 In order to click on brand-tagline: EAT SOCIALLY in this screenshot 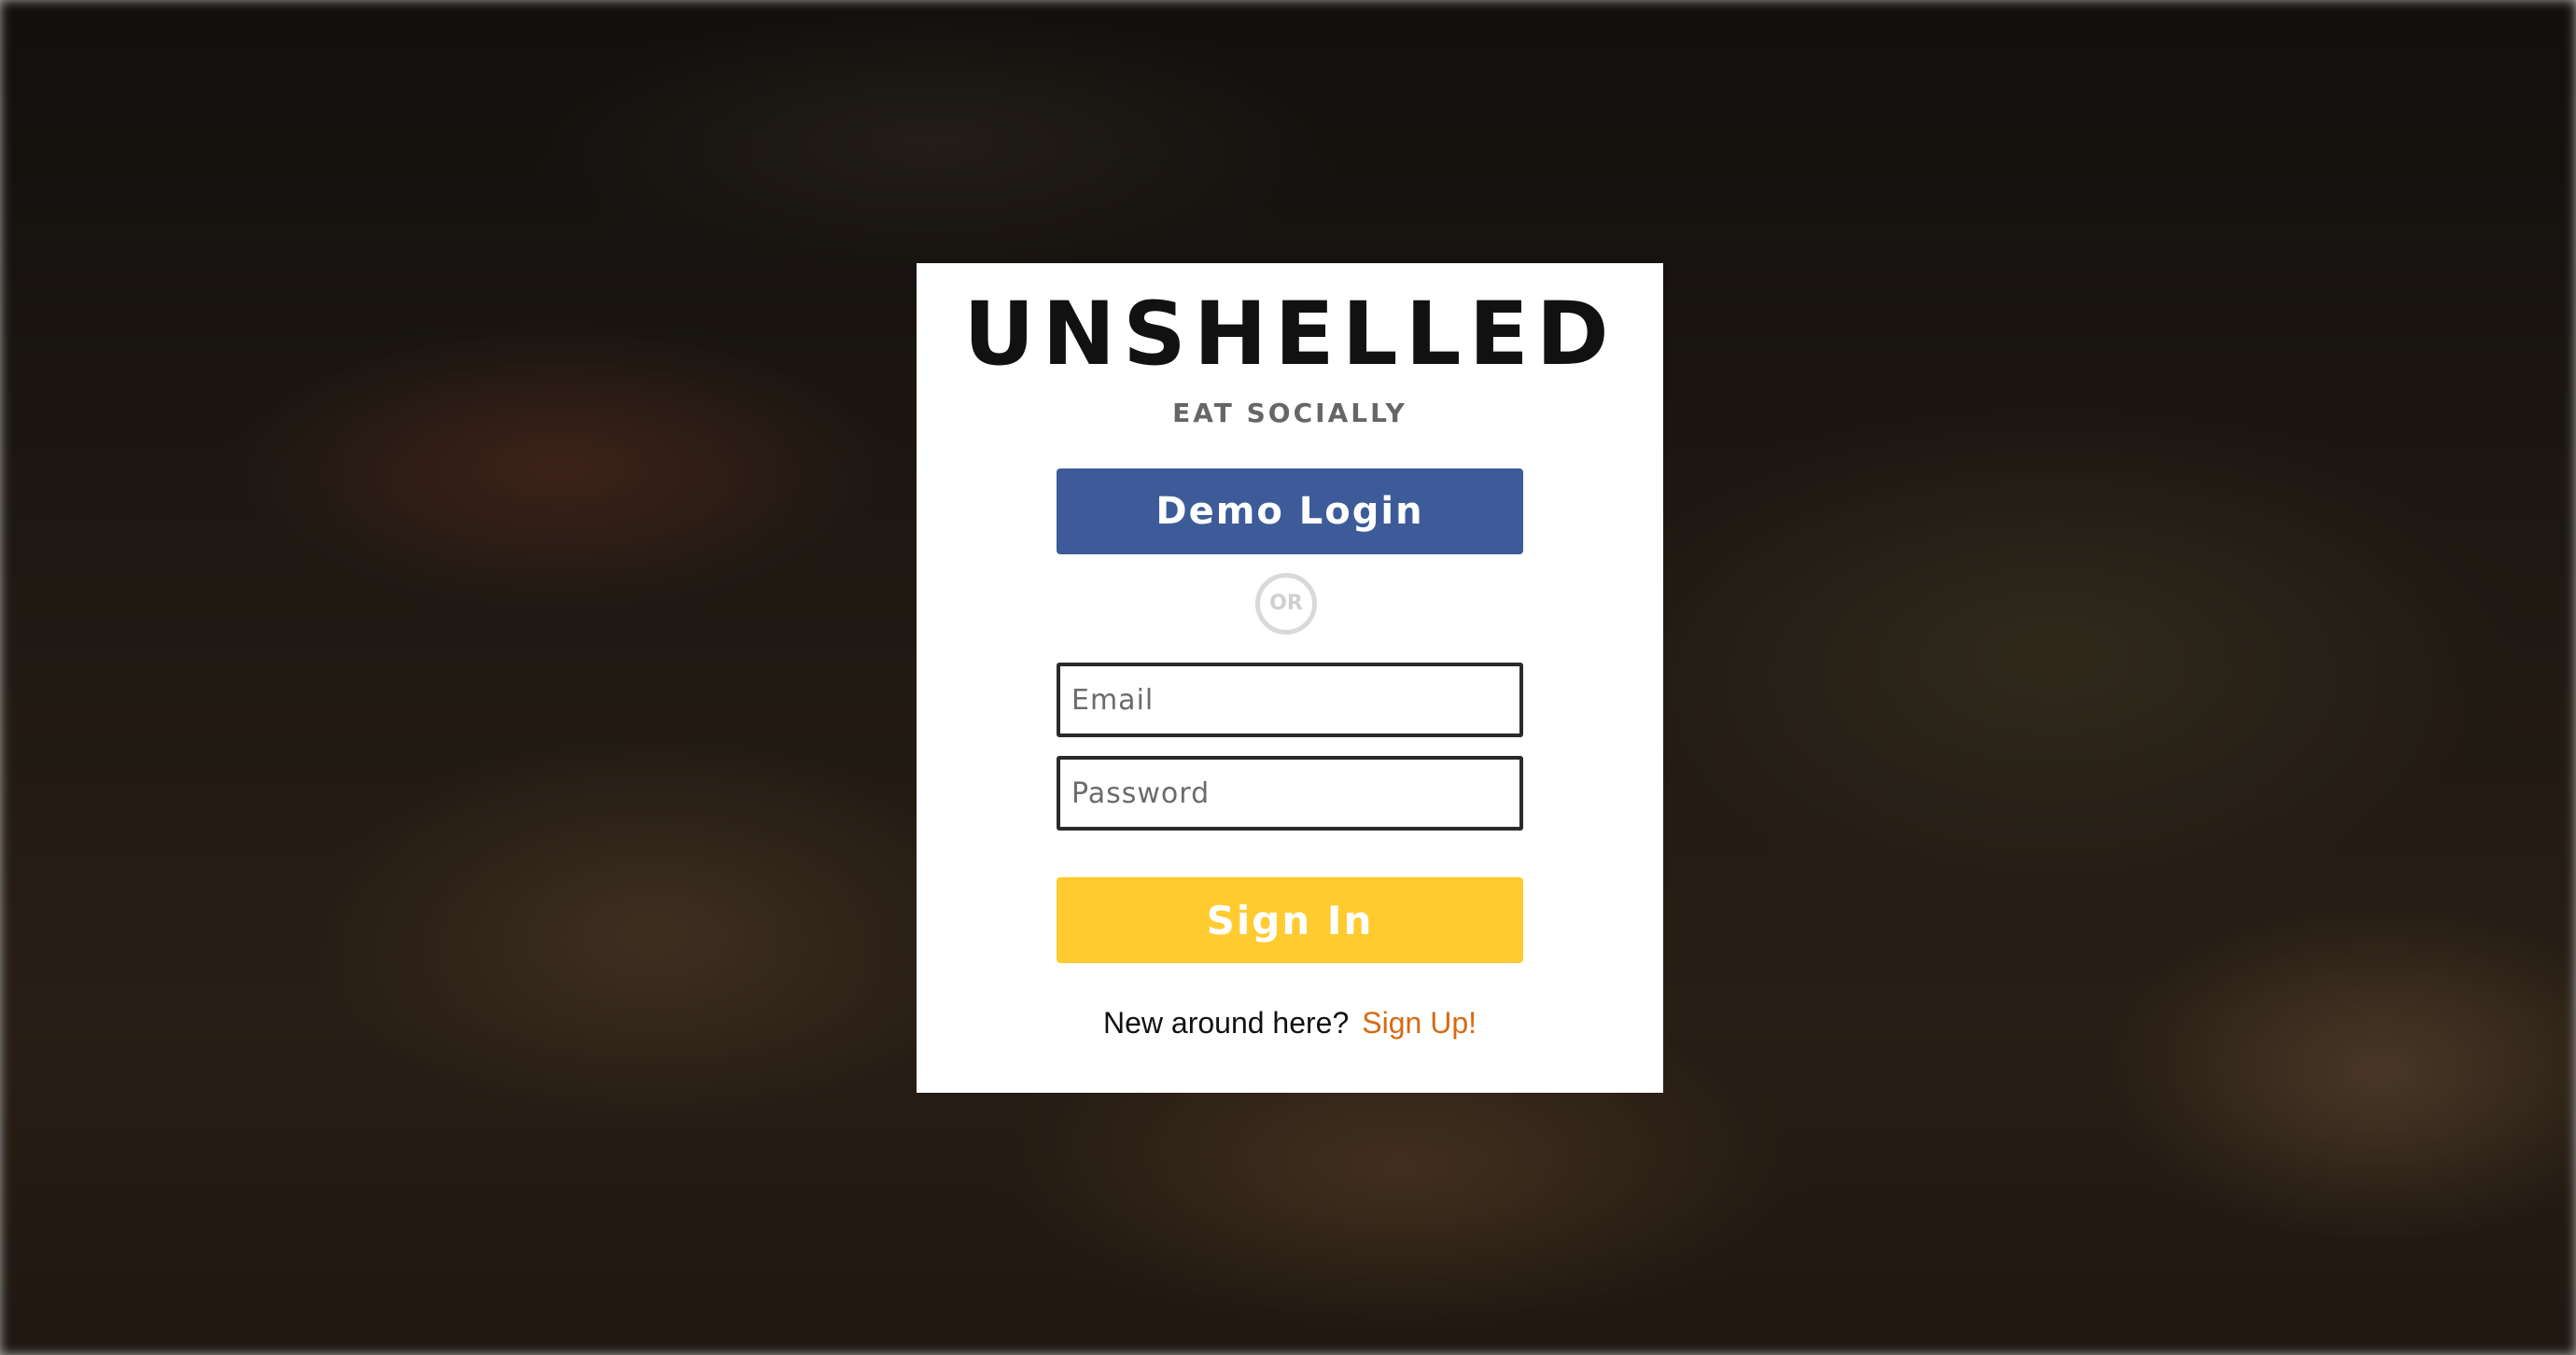, I will do `click(1289, 413)`.